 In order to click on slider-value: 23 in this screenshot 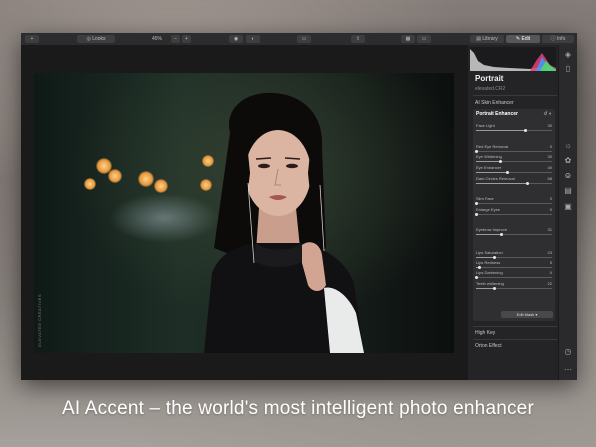, I will do `click(550, 252)`.